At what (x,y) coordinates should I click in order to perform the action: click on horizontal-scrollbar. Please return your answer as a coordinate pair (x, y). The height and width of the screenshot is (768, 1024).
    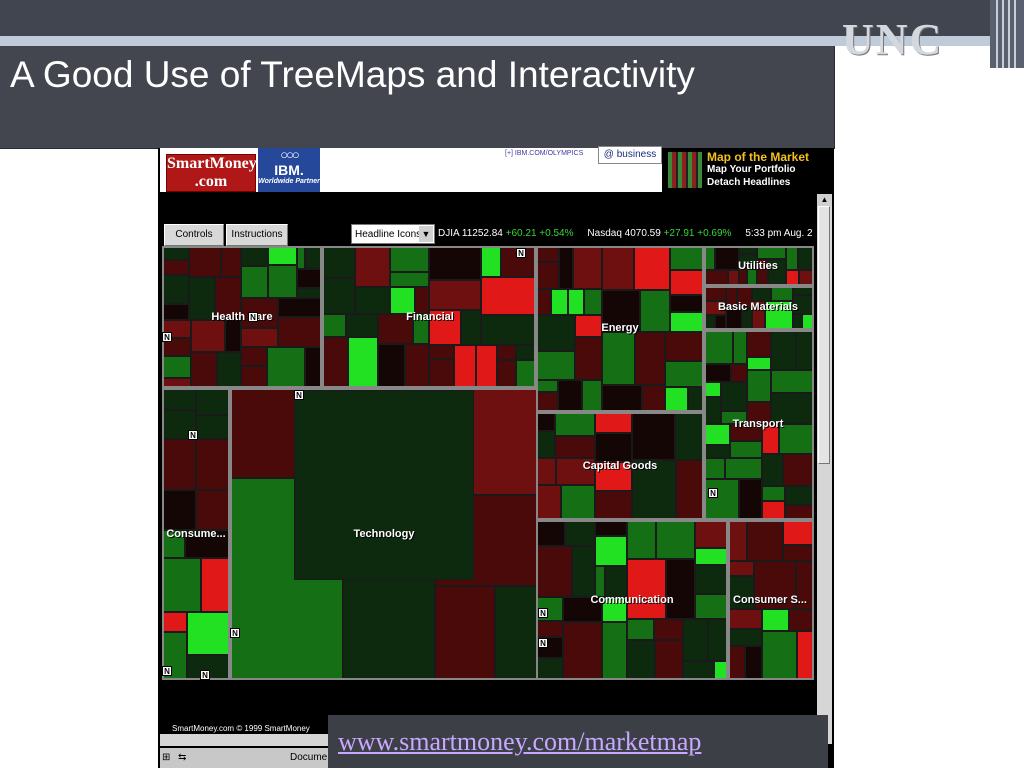
    Looking at the image, I should click on (245, 740).